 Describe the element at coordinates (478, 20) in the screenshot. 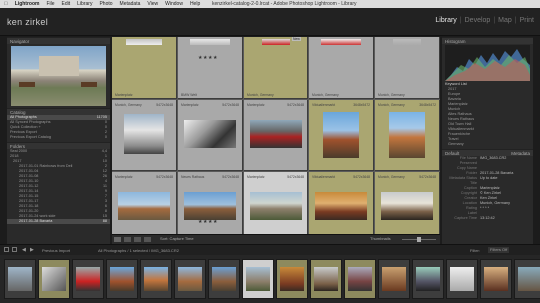

I see `module-develop: Develop` at that location.